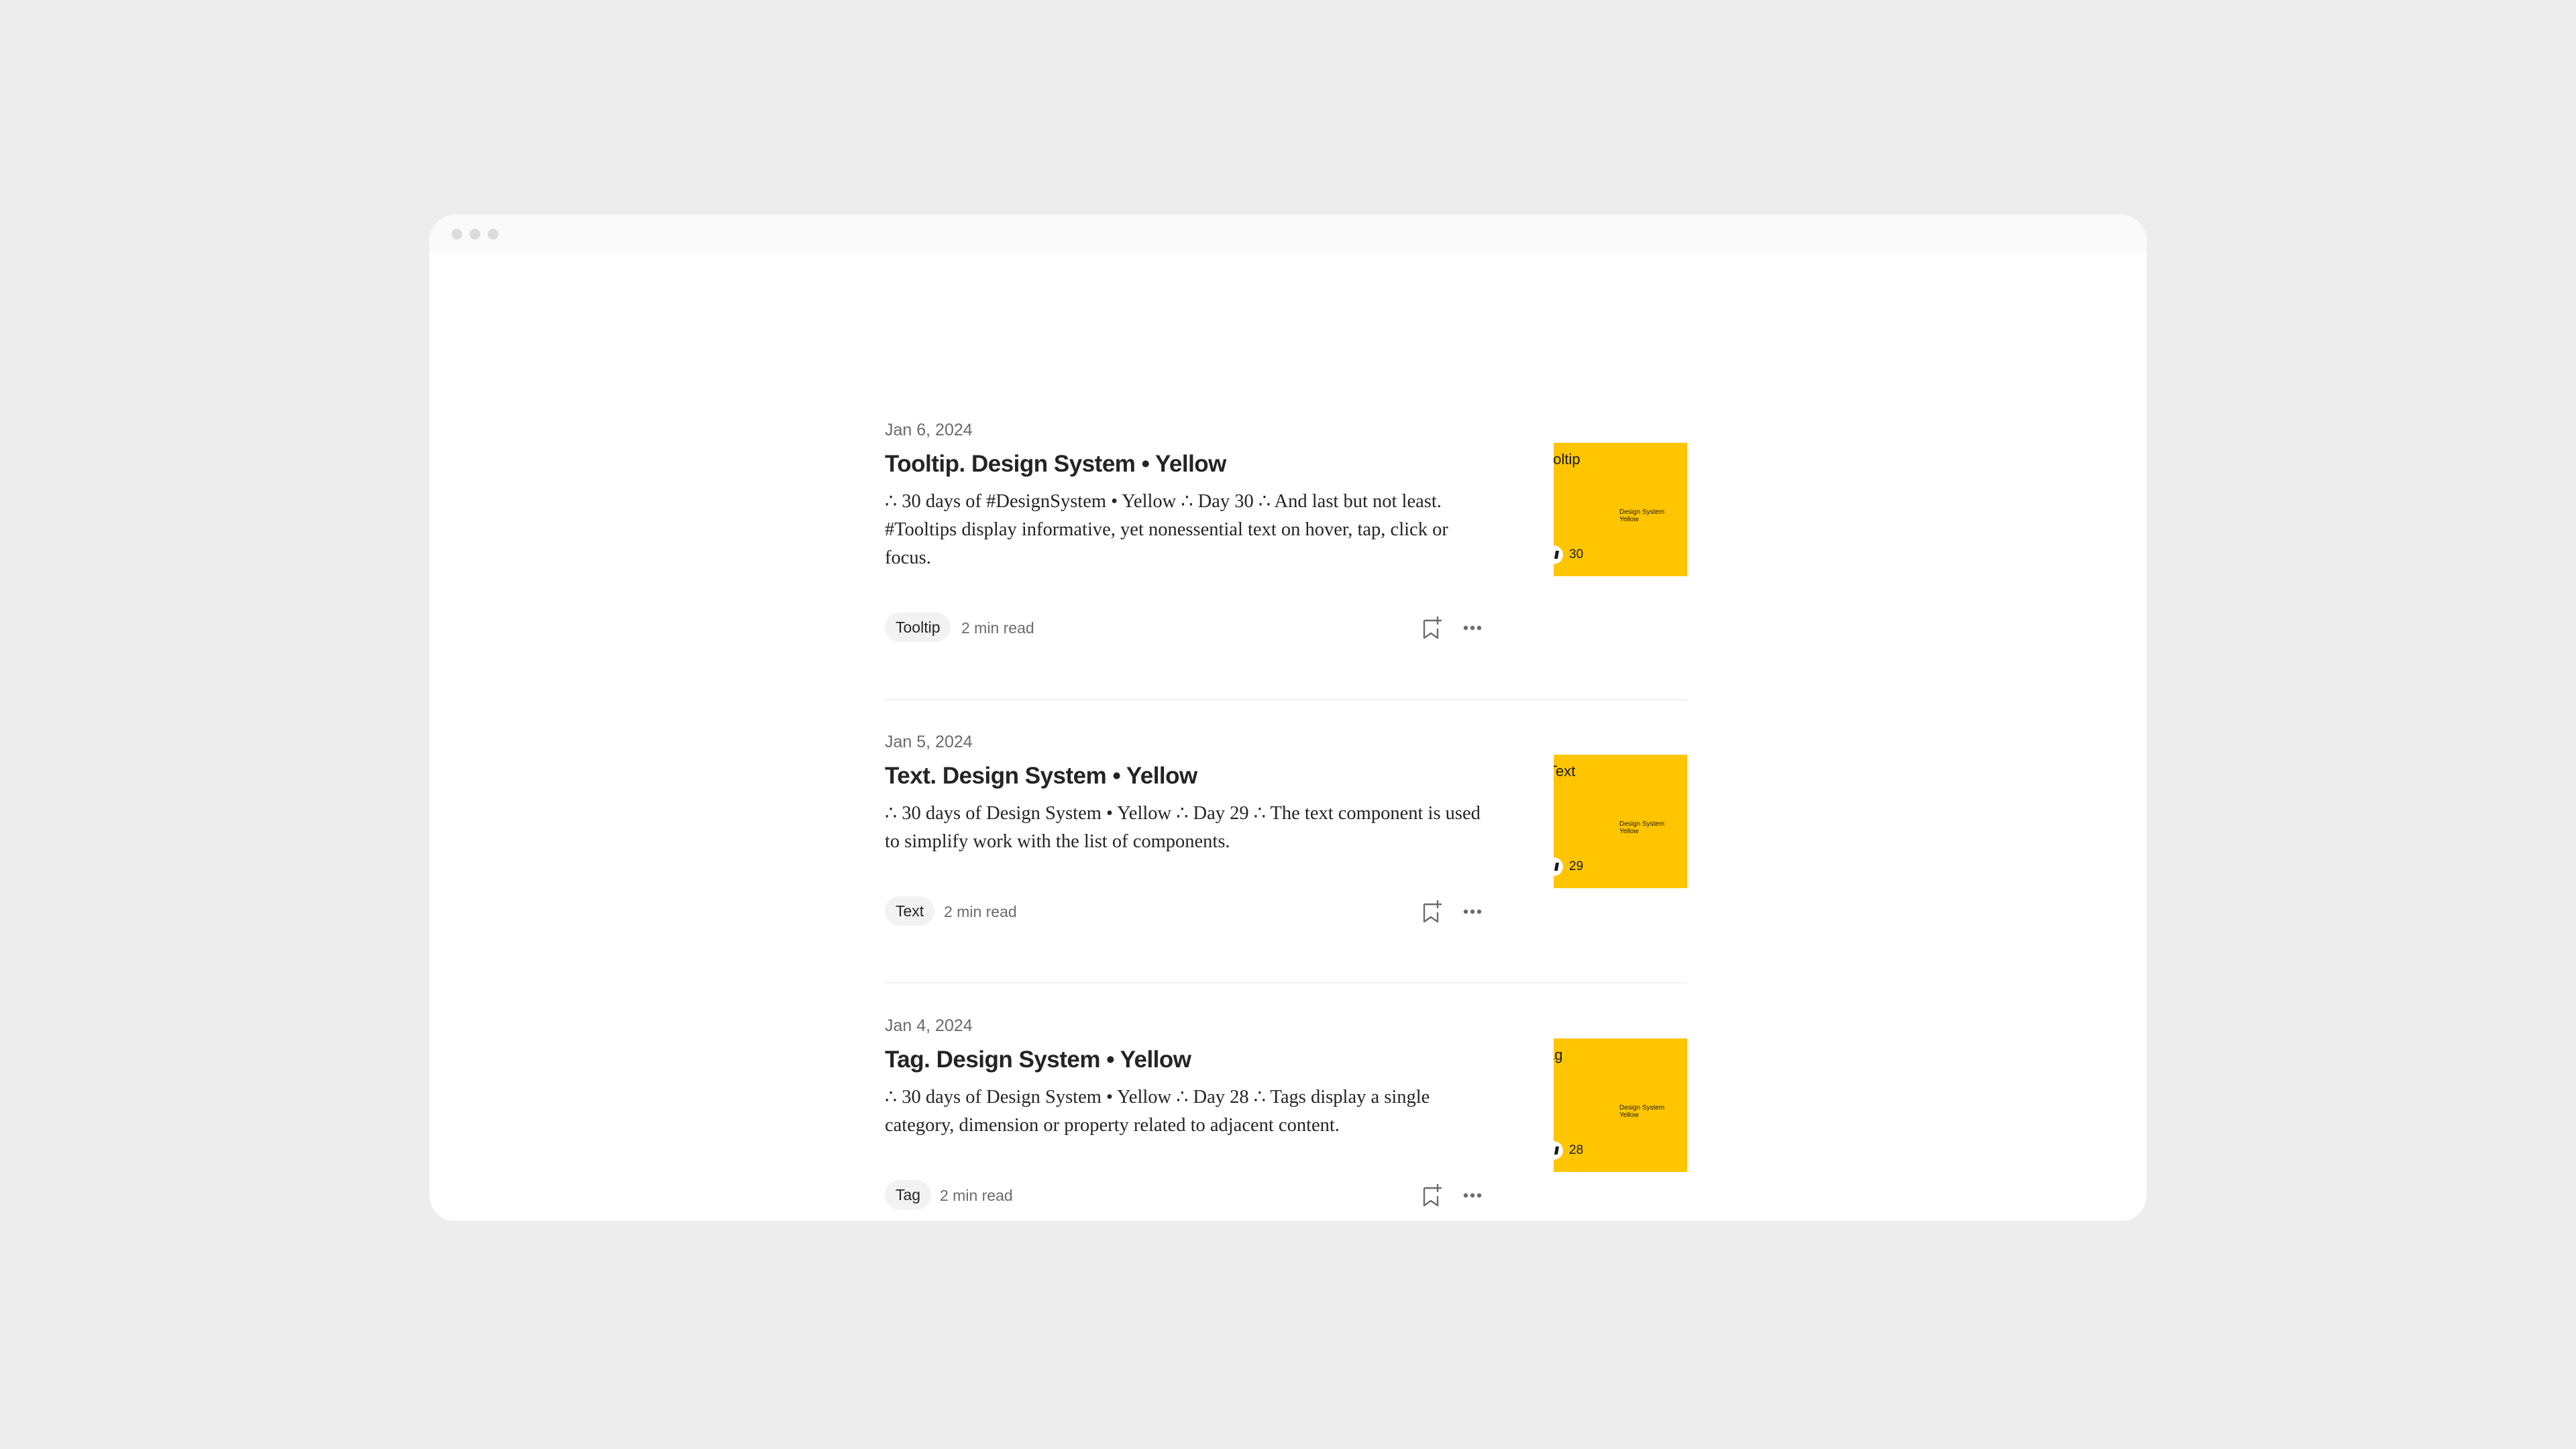 The height and width of the screenshot is (1449, 2576). What do you see at coordinates (475, 234) in the screenshot?
I see `window-dot-minimize` at bounding box center [475, 234].